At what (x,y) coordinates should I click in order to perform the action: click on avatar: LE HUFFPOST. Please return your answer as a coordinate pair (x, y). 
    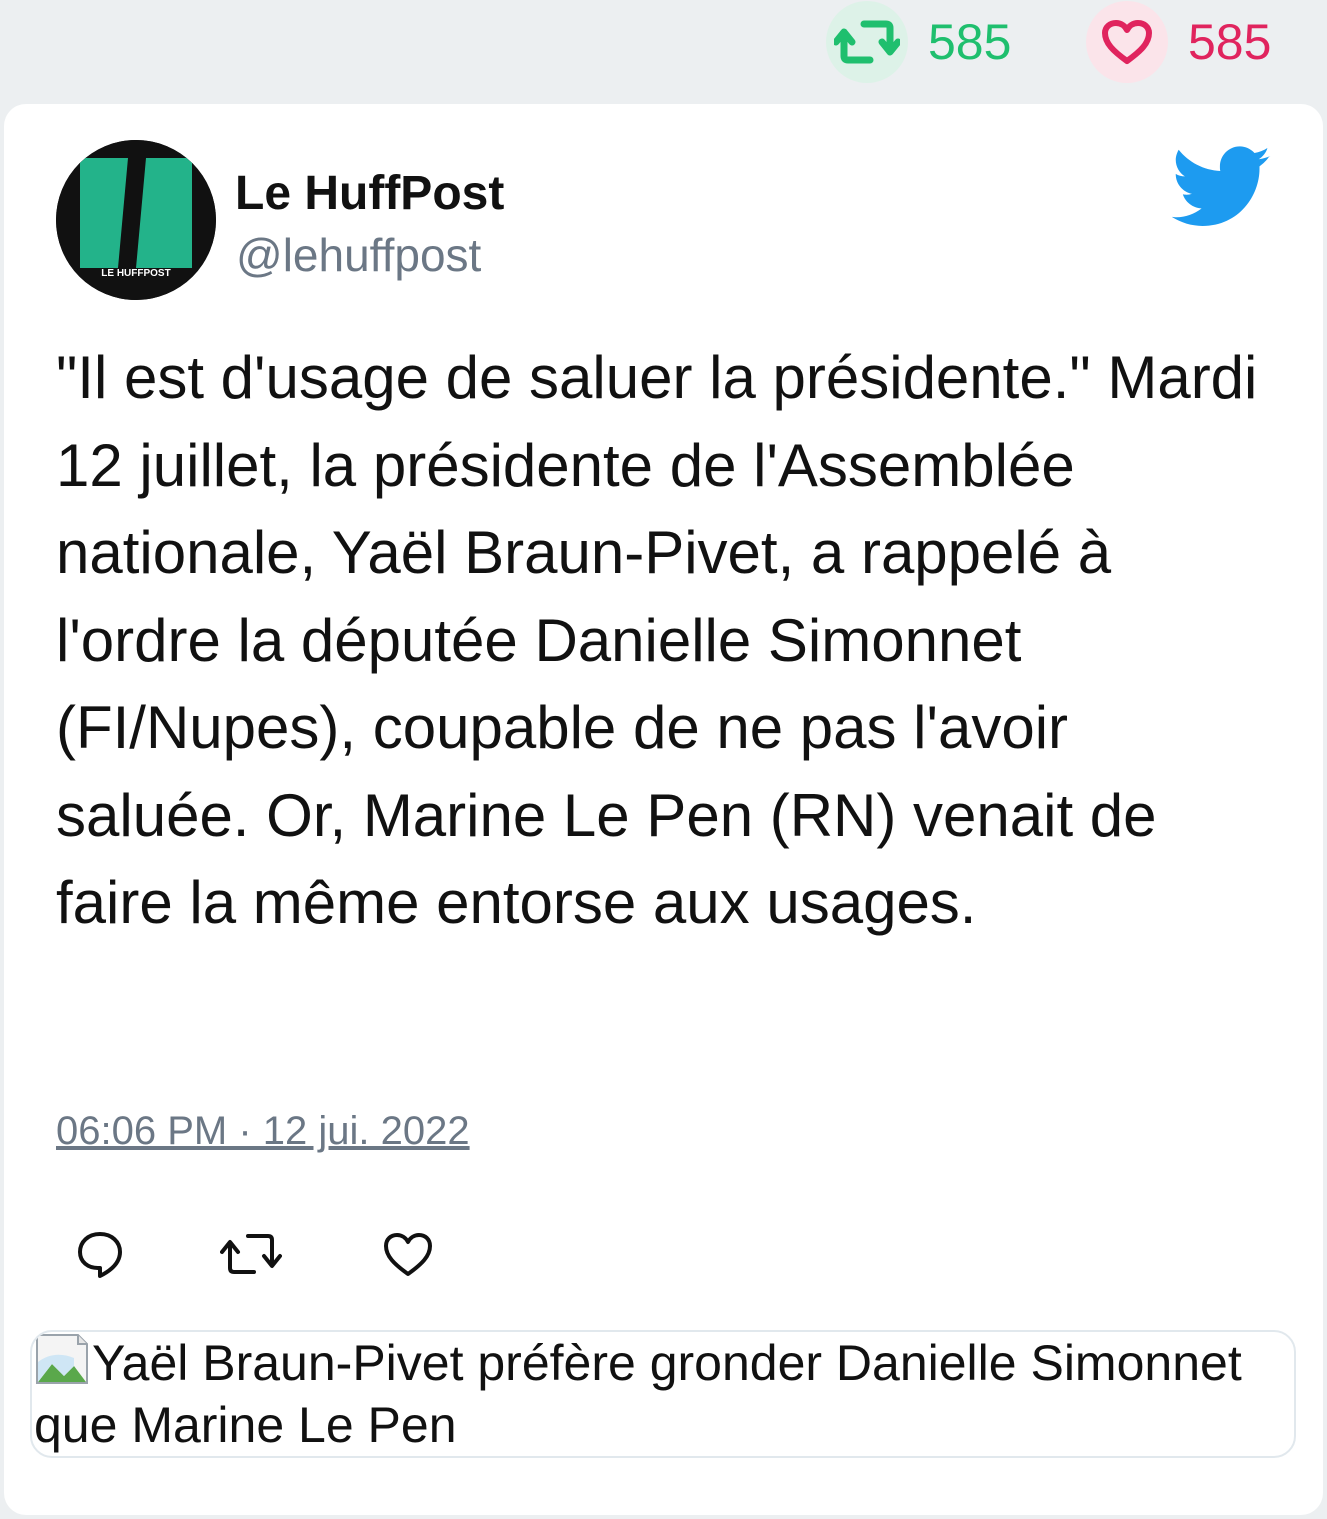
    Looking at the image, I should click on (136, 220).